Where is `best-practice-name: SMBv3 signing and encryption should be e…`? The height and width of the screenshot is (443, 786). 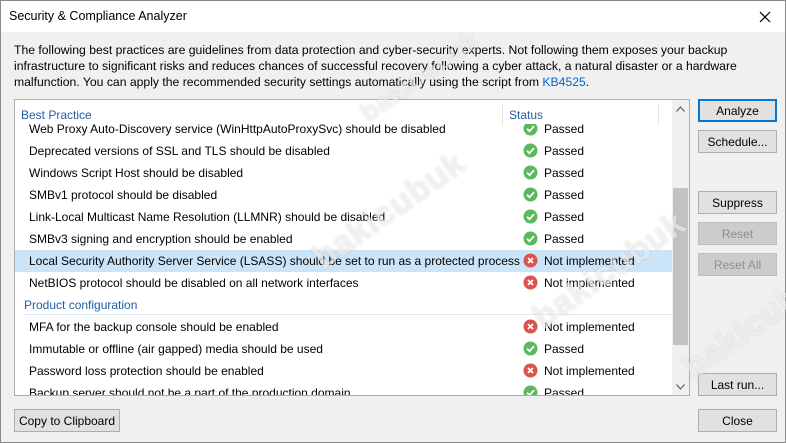 best-practice-name: SMBv3 signing and encryption should be e… is located at coordinates (161, 239).